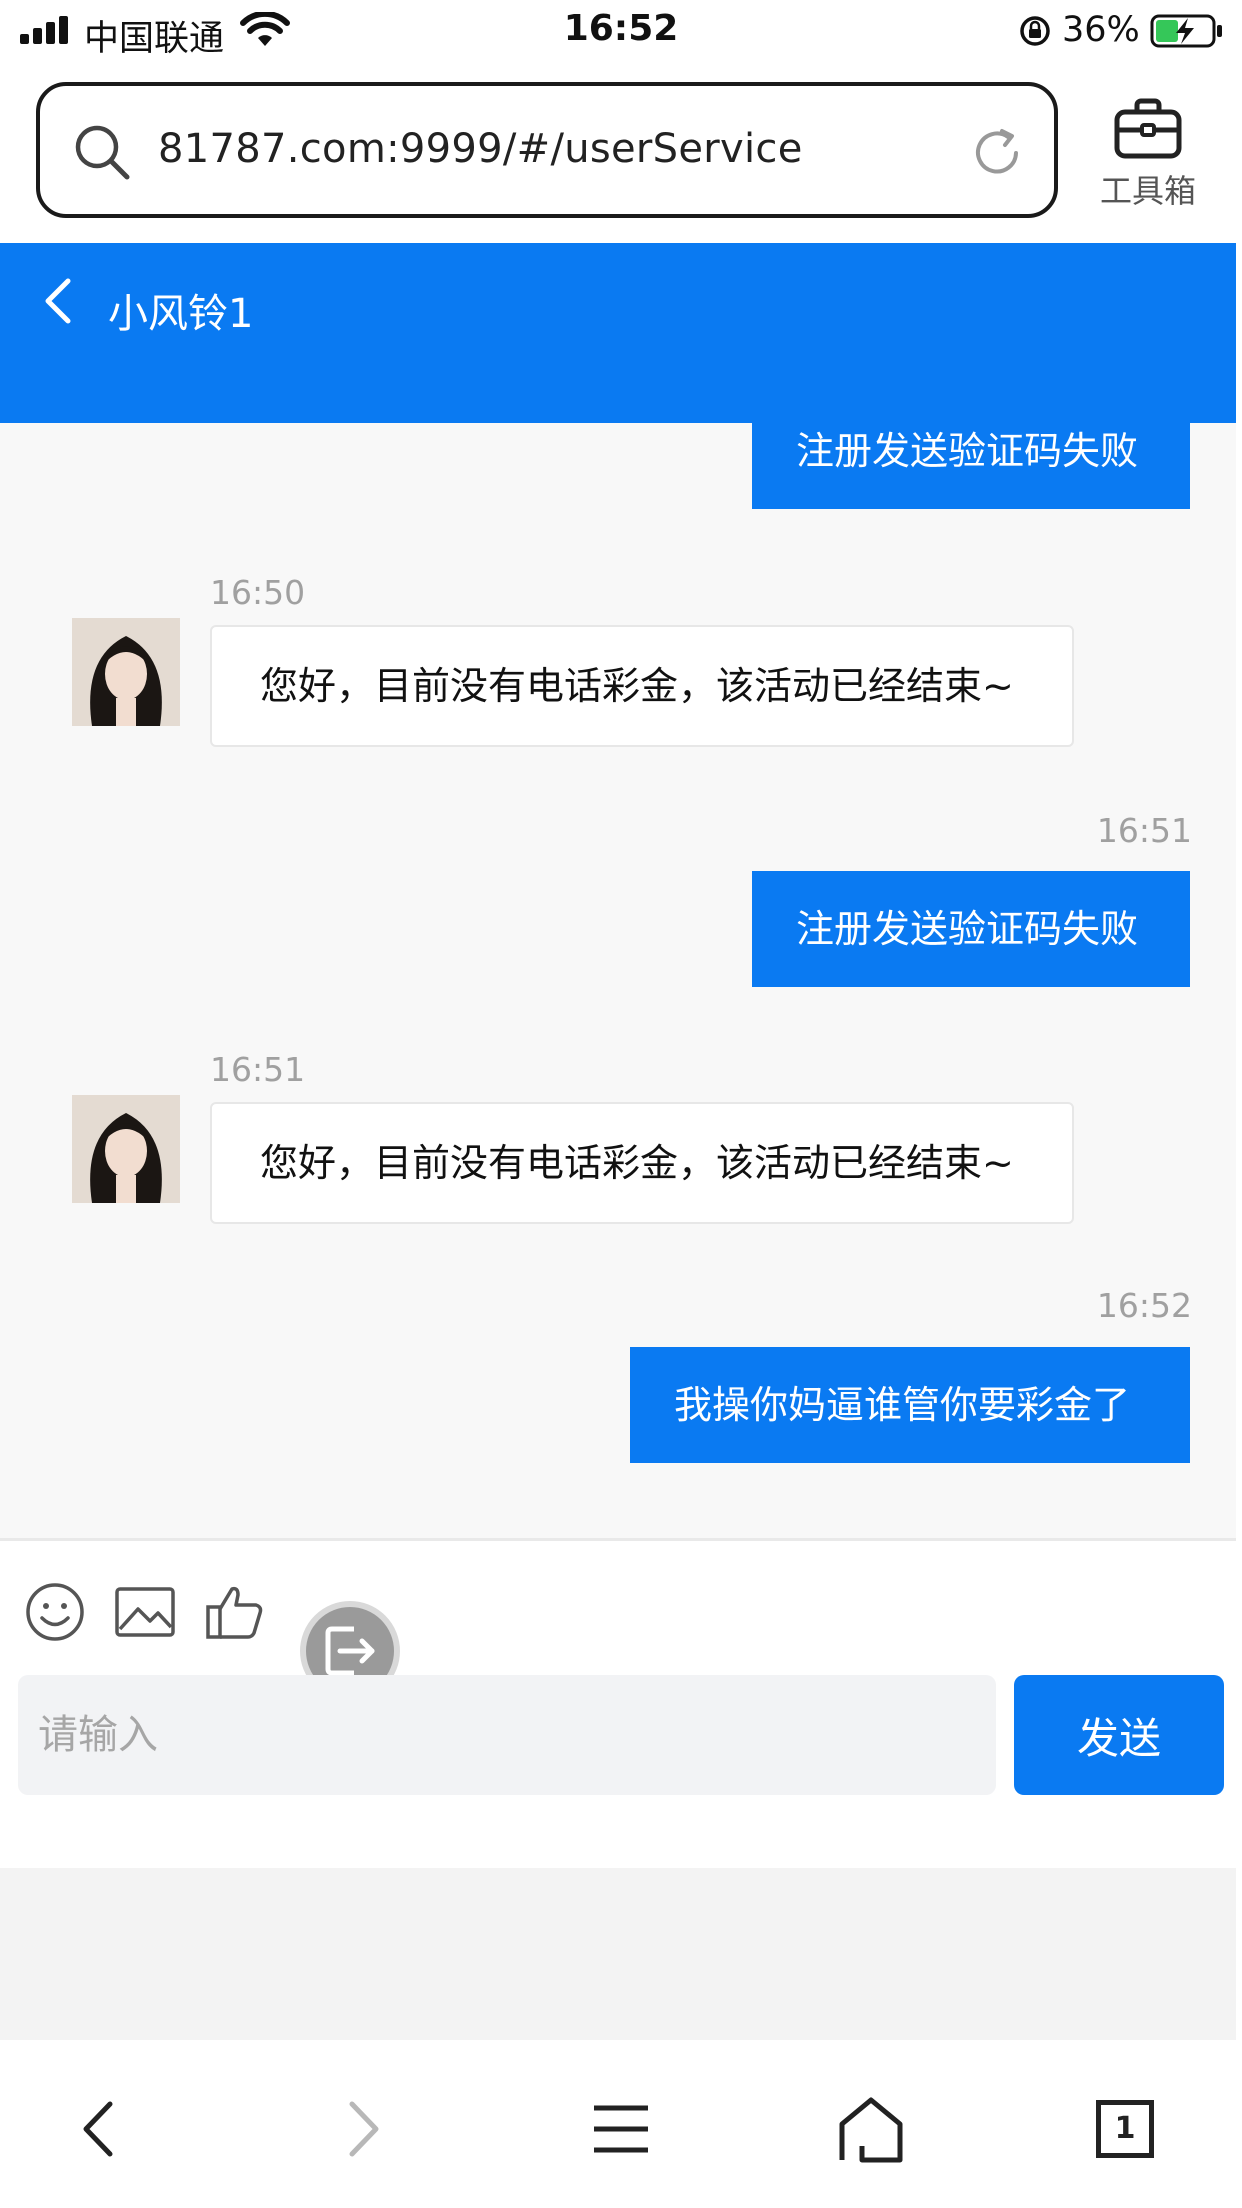  What do you see at coordinates (1147, 191) in the screenshot?
I see `toolbox-label: 工具箱` at bounding box center [1147, 191].